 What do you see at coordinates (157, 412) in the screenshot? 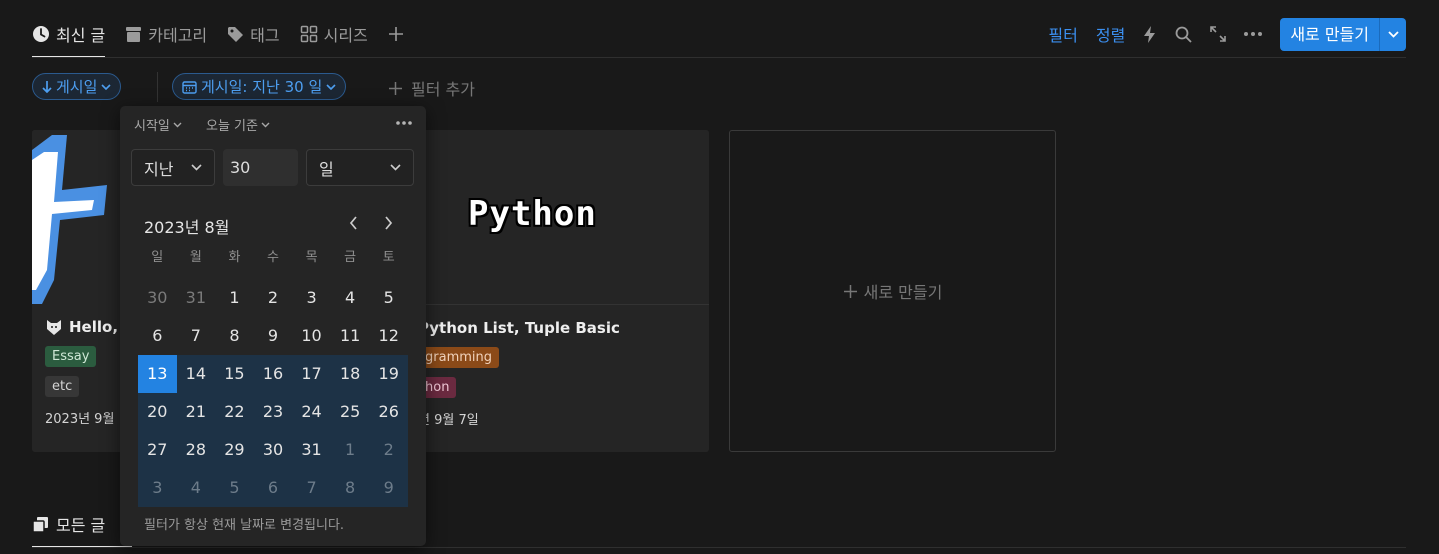
I see `calendar-day: 20` at bounding box center [157, 412].